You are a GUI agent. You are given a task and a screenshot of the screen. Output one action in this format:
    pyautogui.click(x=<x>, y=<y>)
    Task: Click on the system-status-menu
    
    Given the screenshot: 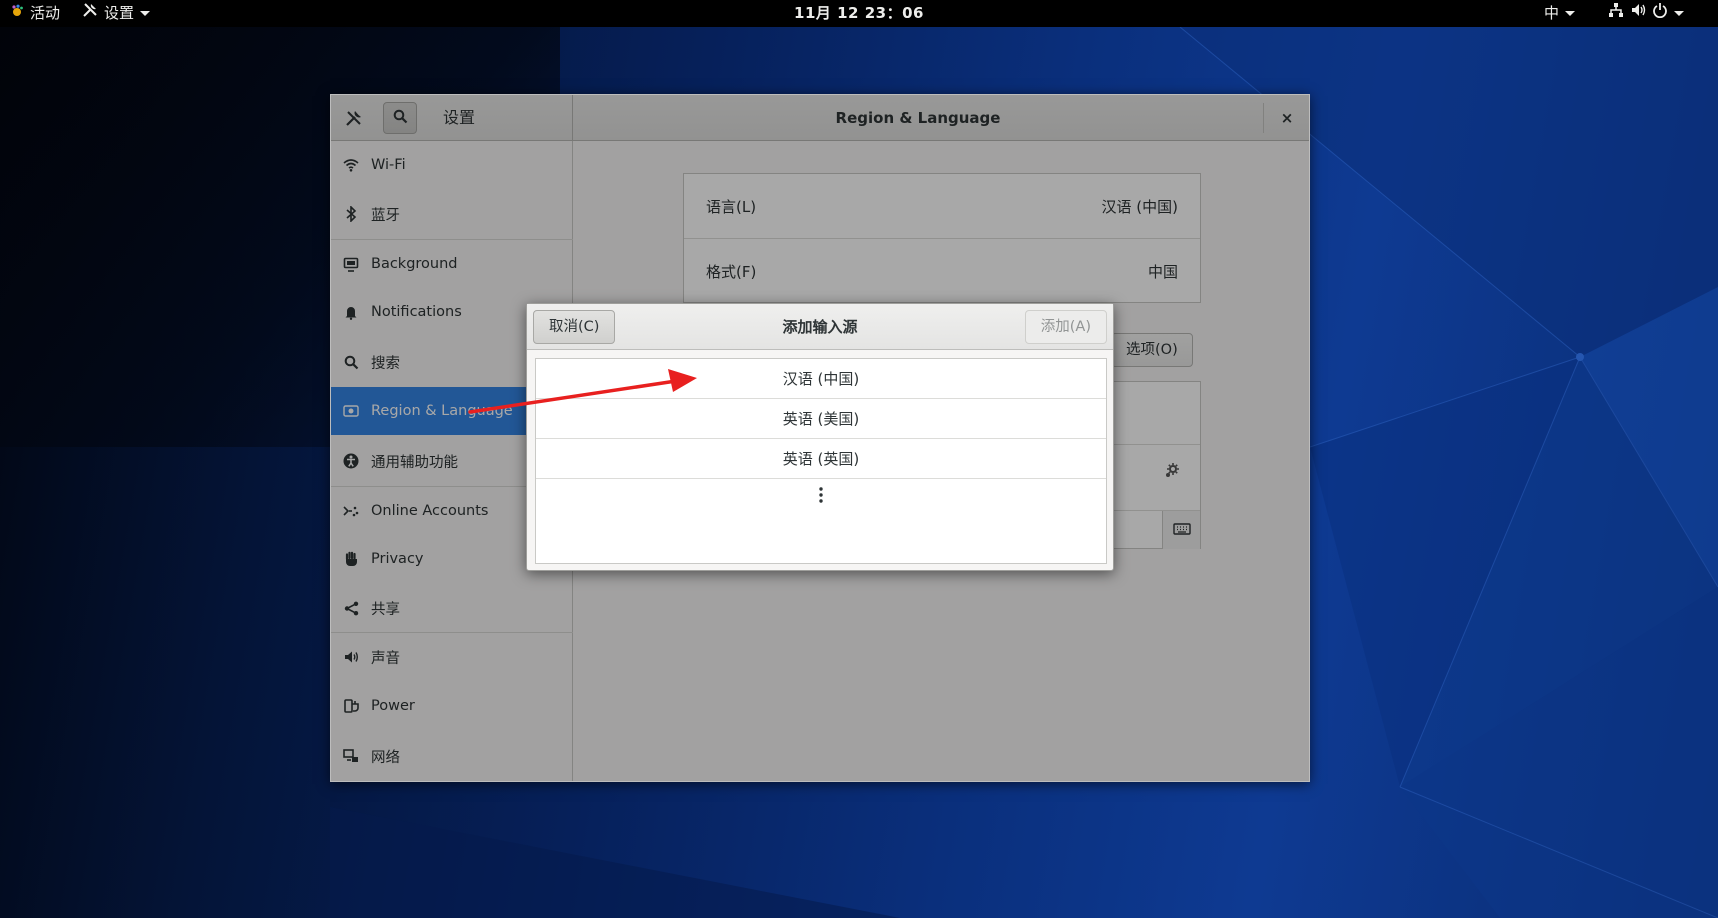 What is the action you would take?
    pyautogui.click(x=1646, y=13)
    